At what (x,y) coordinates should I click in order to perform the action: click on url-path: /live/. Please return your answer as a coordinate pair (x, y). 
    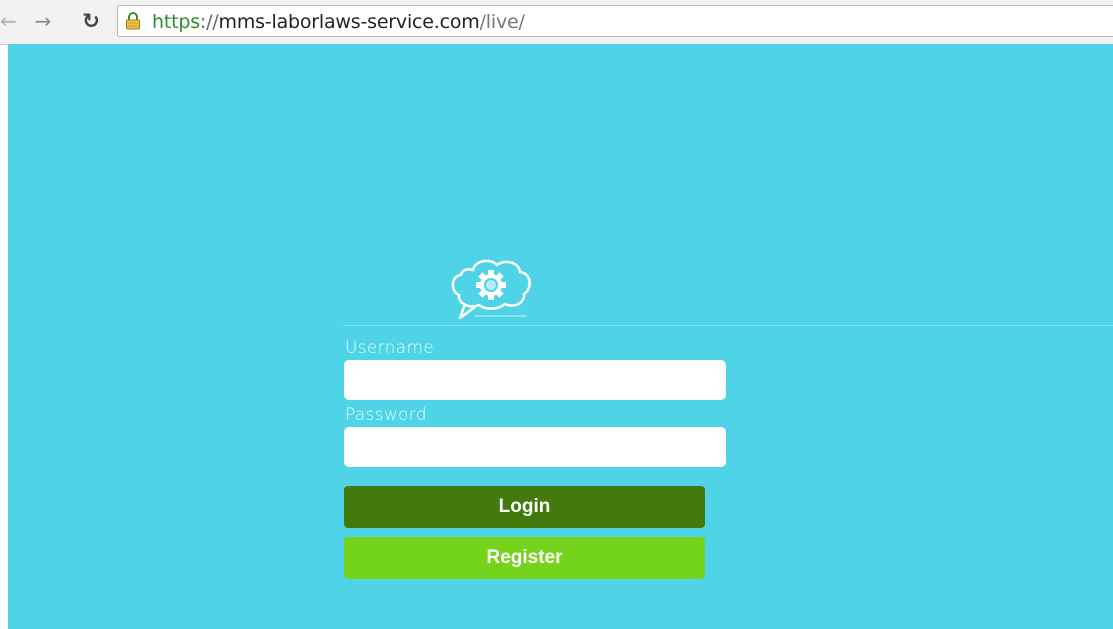
    Looking at the image, I should click on (502, 22).